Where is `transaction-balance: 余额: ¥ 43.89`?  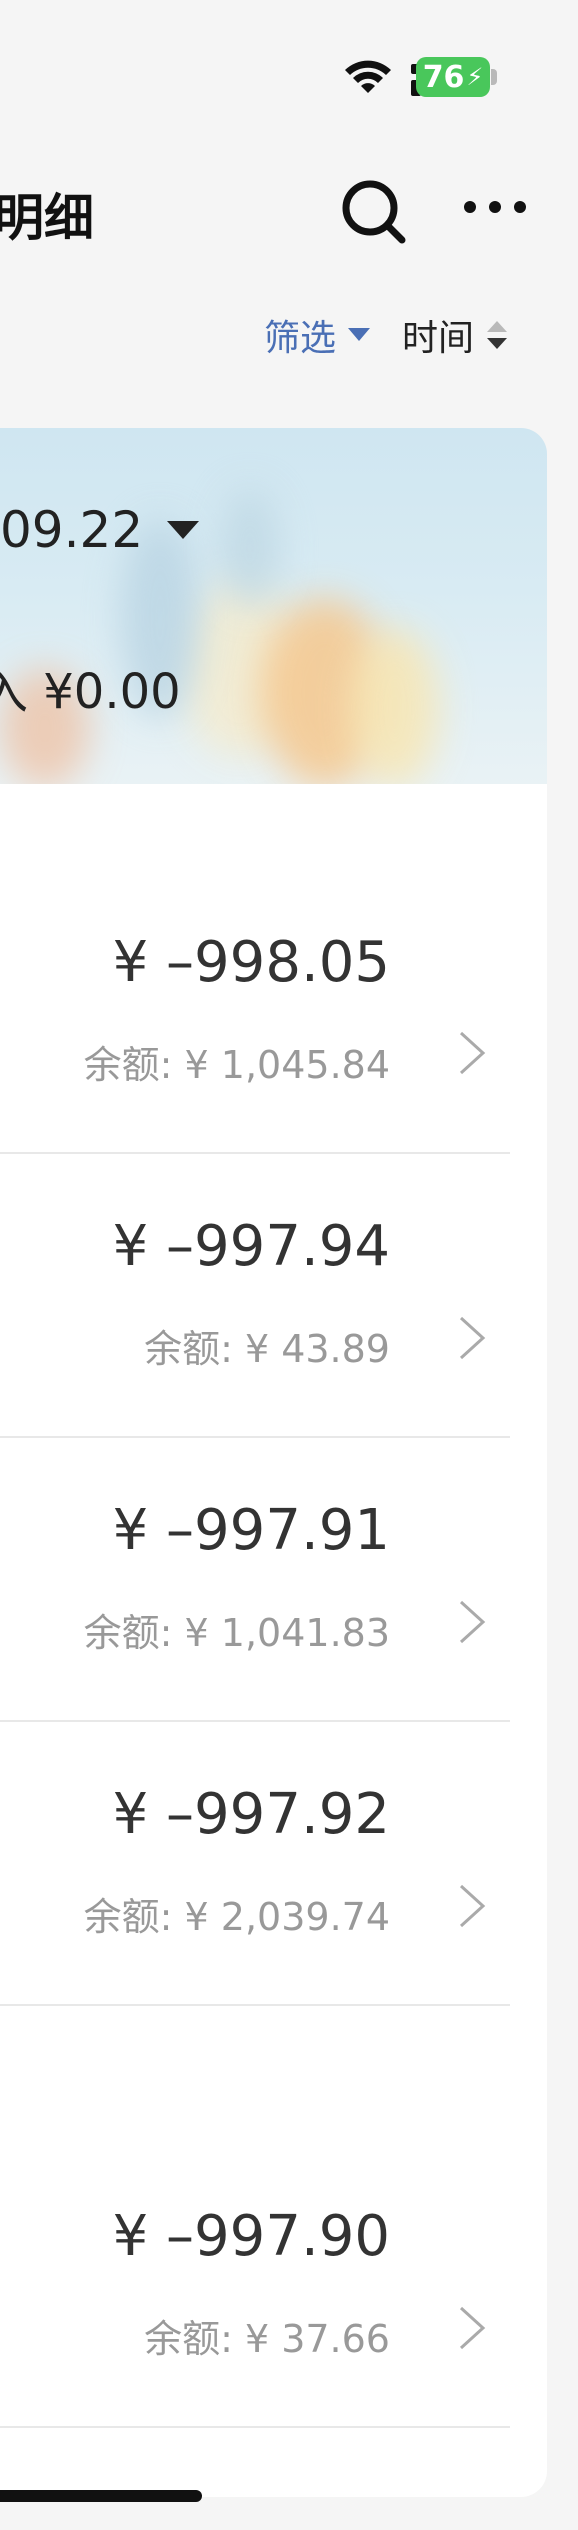
transaction-balance: 余额: ¥ 43.89 is located at coordinates (267, 1349).